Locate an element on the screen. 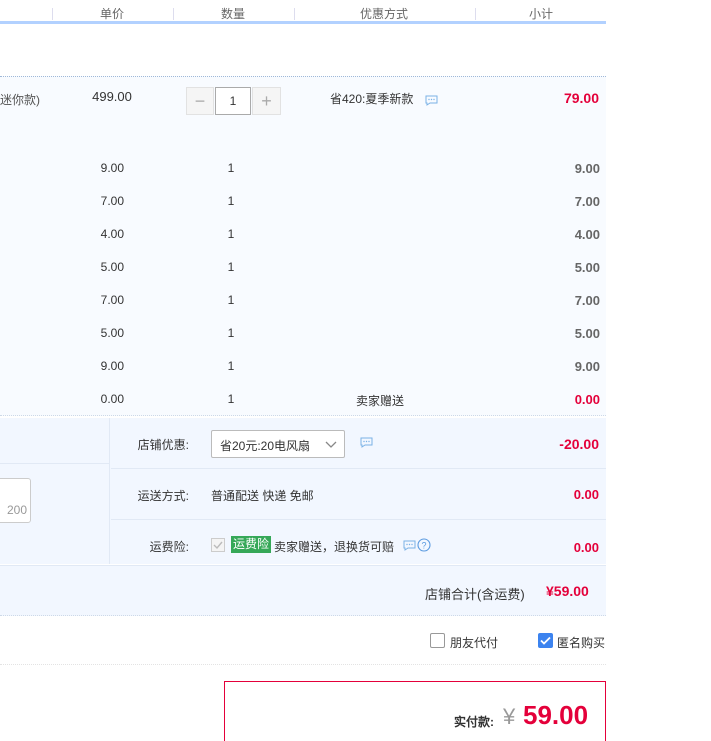 The image size is (711, 741). sub-price: 4.00 is located at coordinates (112, 234).